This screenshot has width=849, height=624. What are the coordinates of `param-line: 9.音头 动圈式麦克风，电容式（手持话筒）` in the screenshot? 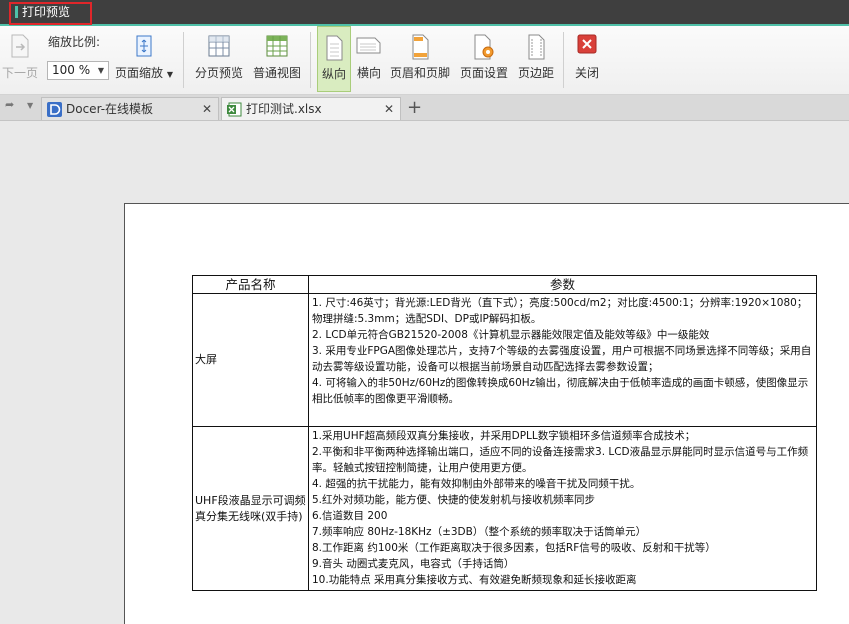 It's located at (413, 564).